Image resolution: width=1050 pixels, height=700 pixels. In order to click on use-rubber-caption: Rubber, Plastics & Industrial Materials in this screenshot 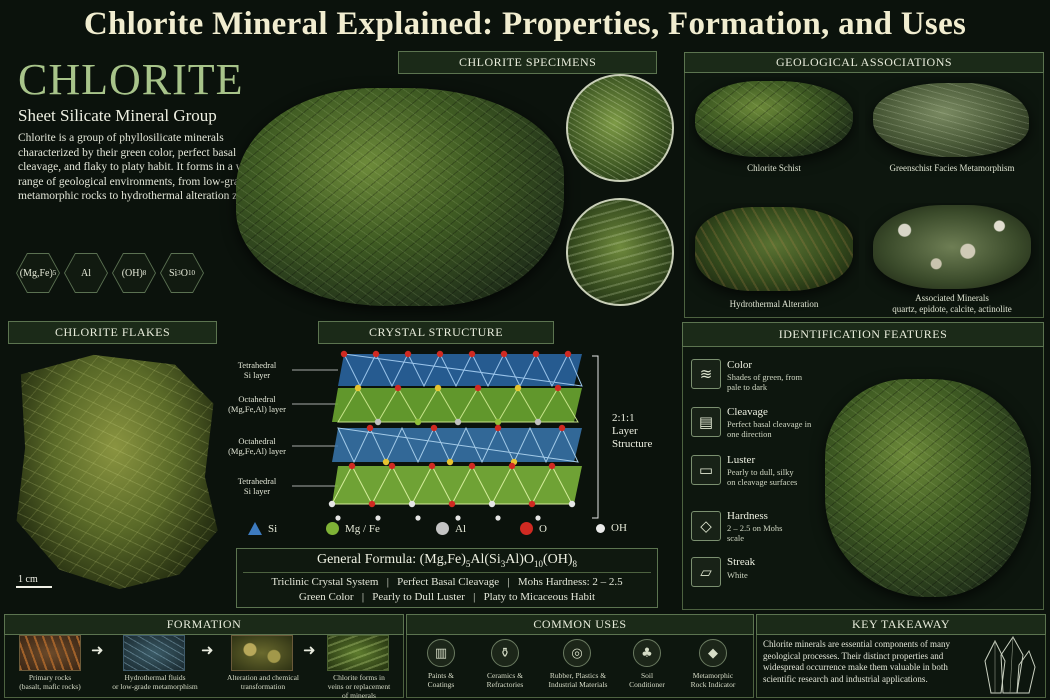, I will do `click(578, 680)`.